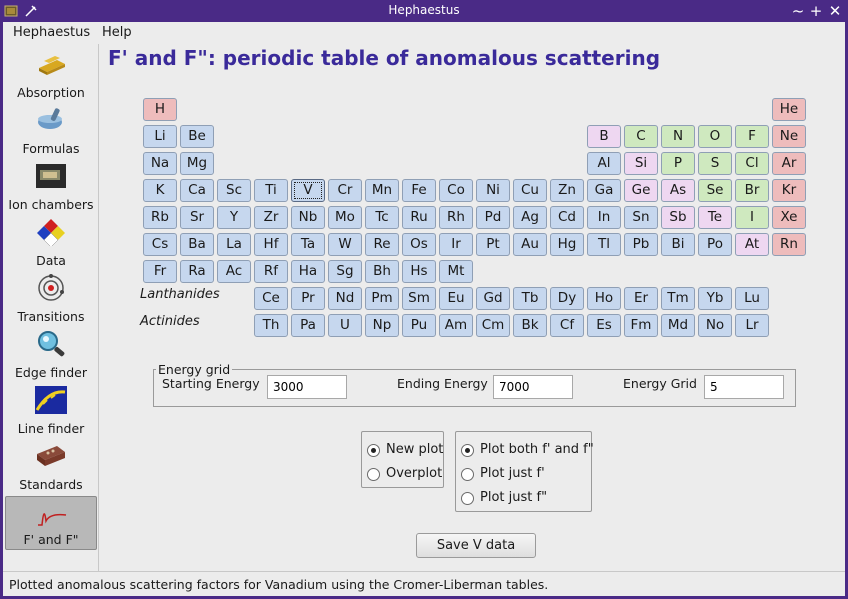  What do you see at coordinates (530, 298) in the screenshot?
I see `element-button-tb: Tb` at bounding box center [530, 298].